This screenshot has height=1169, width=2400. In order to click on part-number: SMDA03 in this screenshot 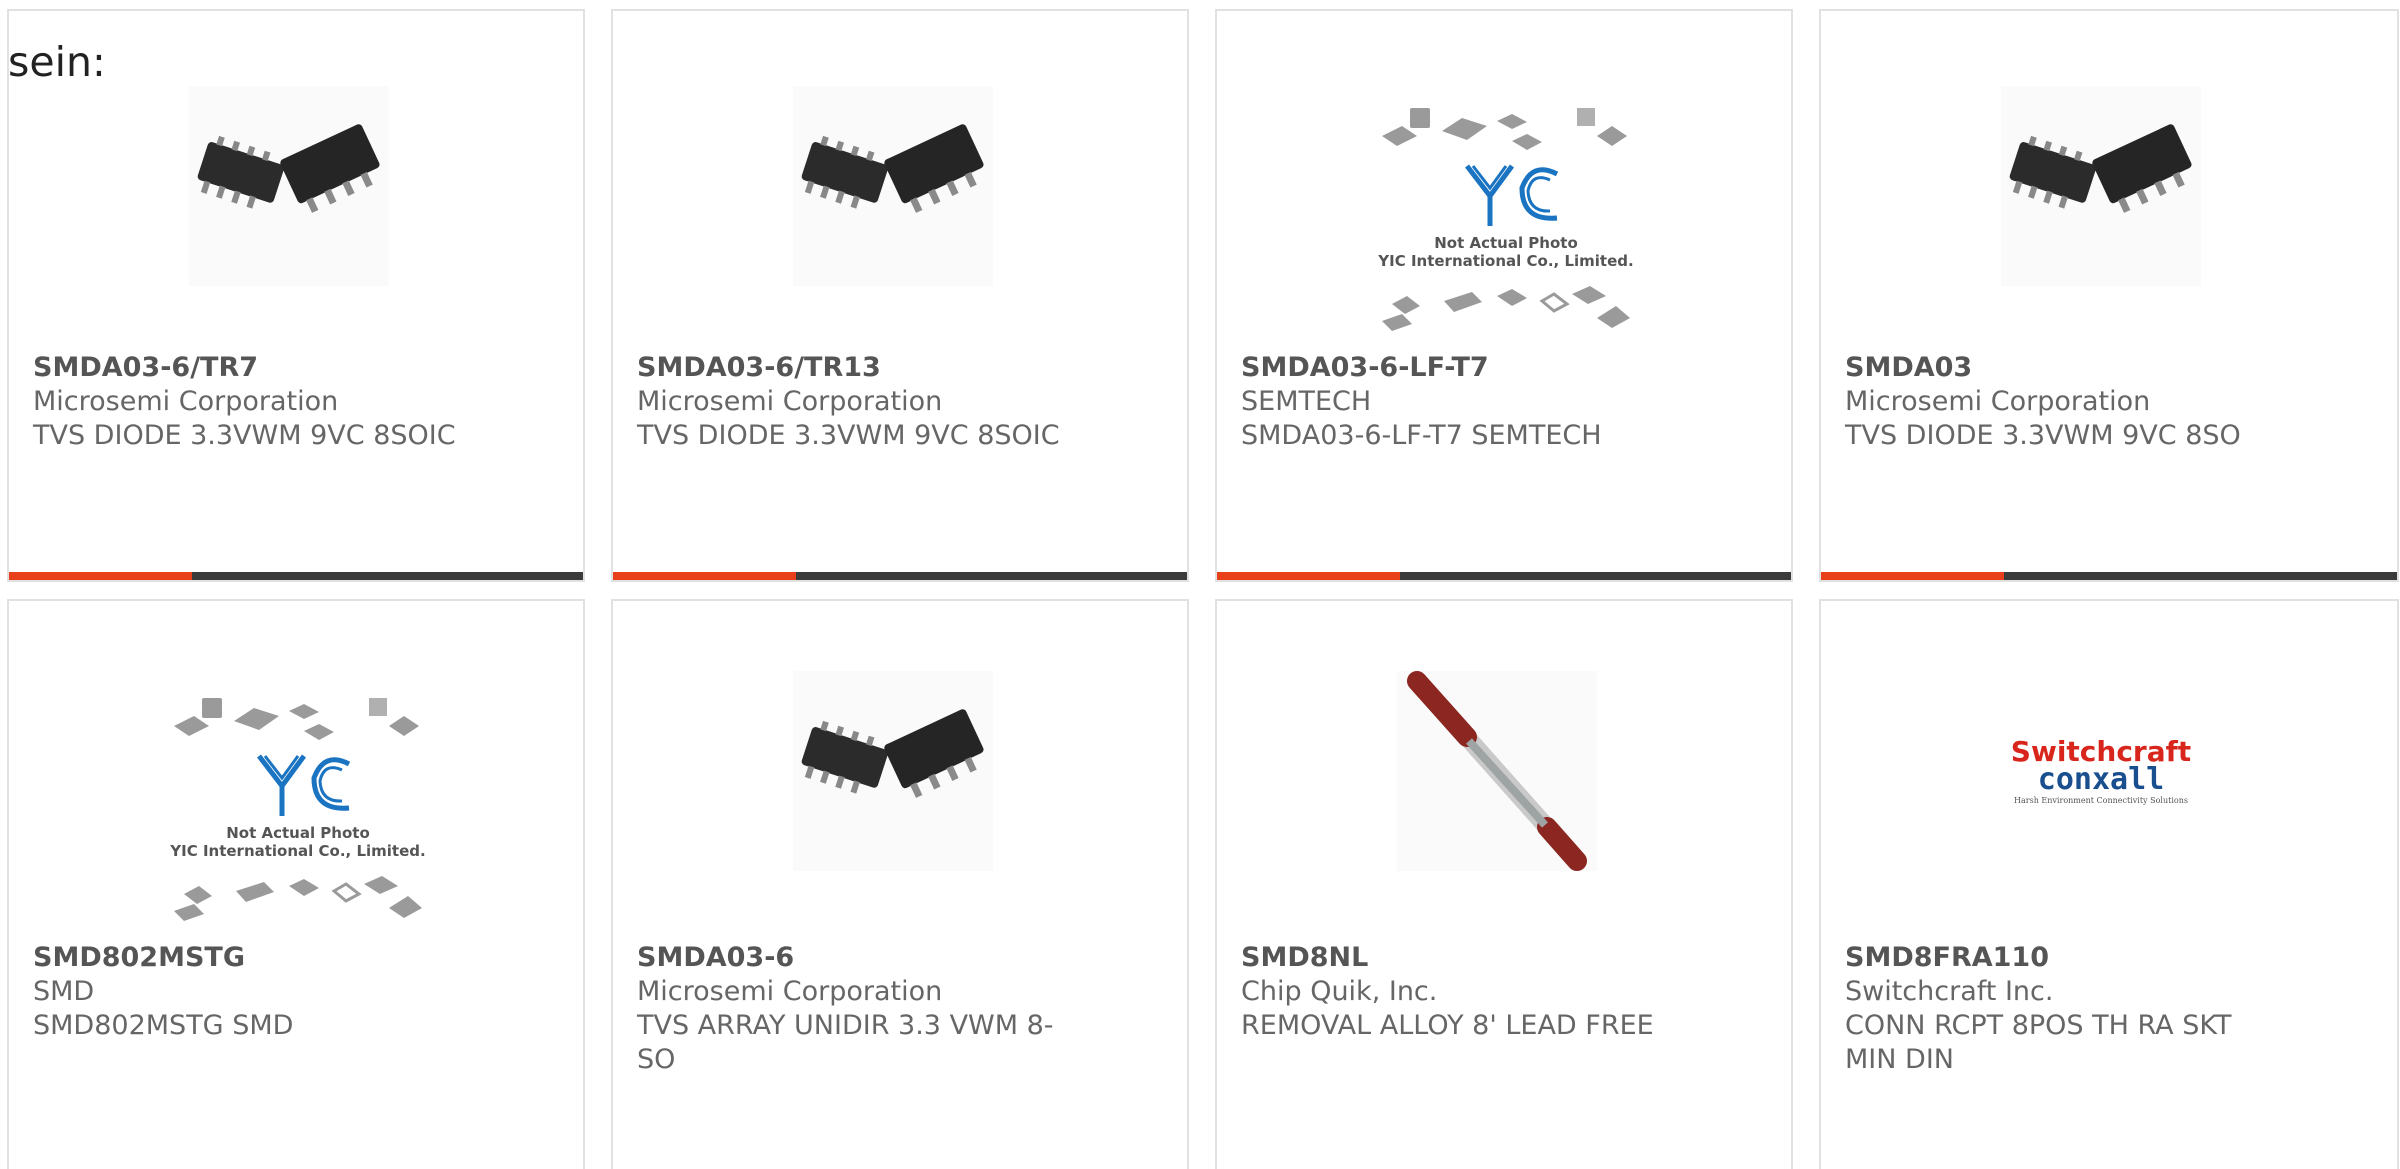, I will do `click(2043, 368)`.